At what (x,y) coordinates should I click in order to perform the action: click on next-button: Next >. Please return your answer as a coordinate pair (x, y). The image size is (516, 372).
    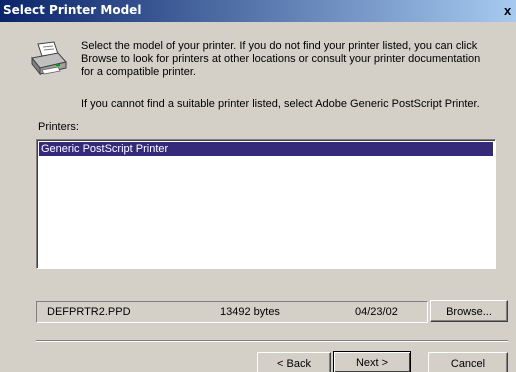
    Looking at the image, I should click on (372, 361).